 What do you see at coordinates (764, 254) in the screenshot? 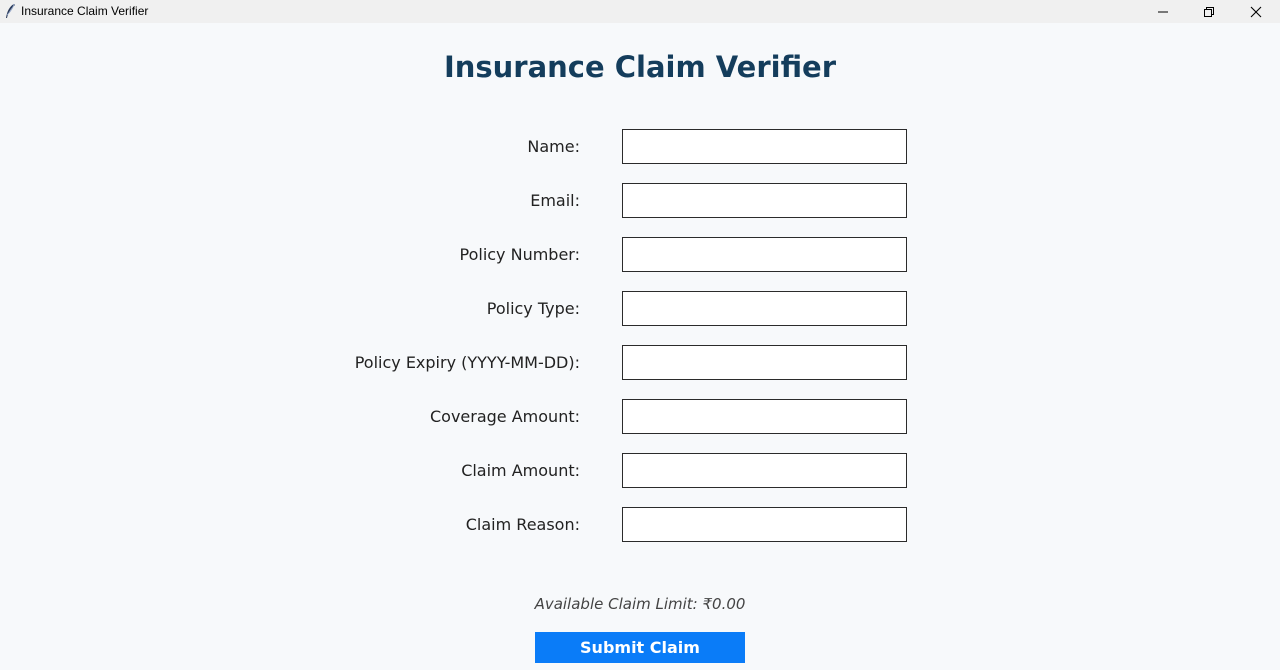
I see `policy-number-input` at bounding box center [764, 254].